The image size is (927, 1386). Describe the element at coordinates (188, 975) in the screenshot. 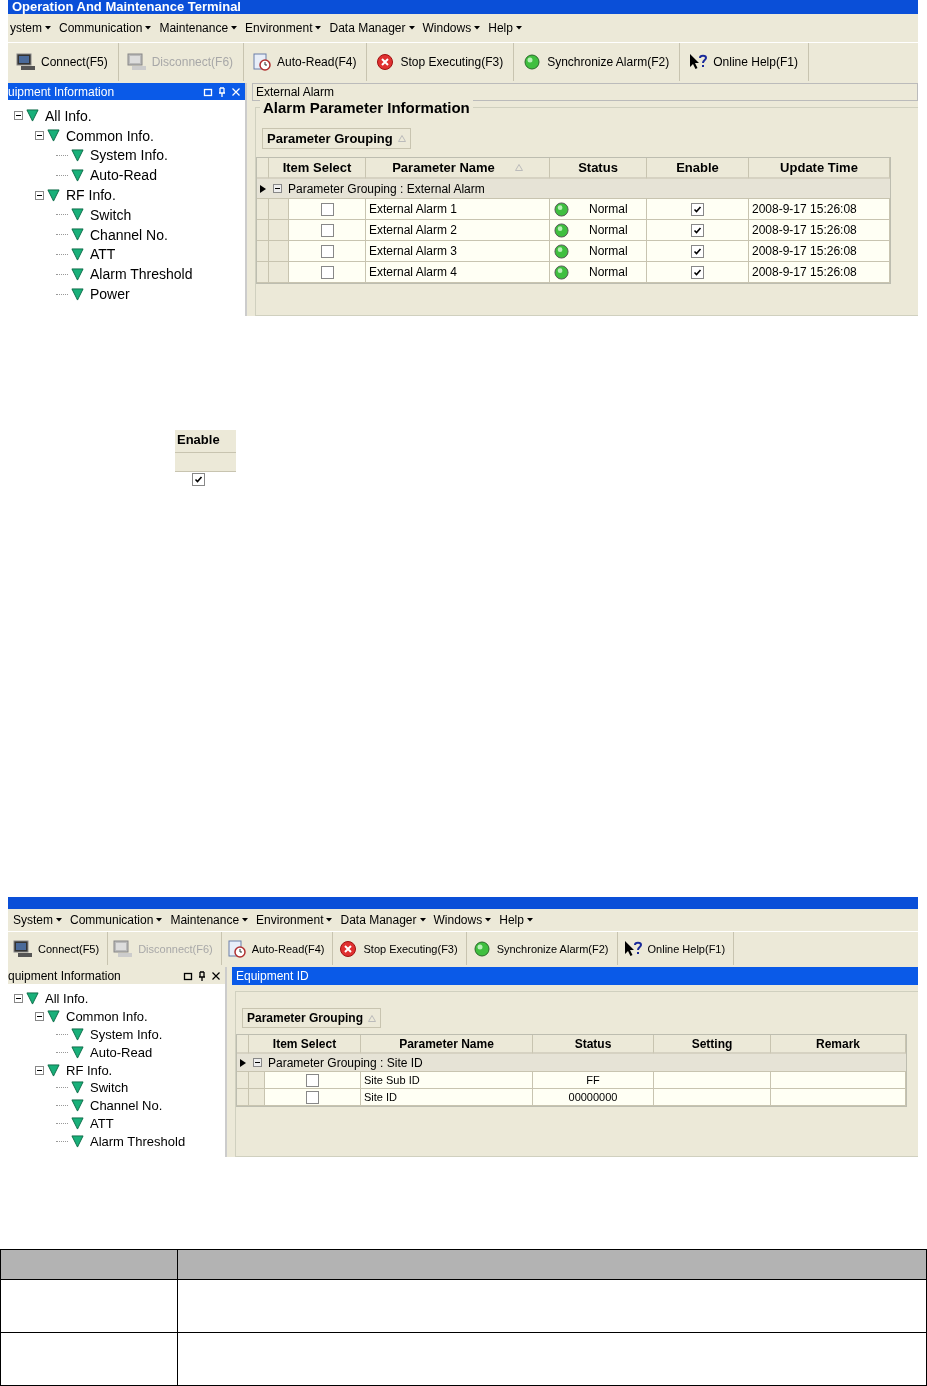

I see `restore-icon` at that location.